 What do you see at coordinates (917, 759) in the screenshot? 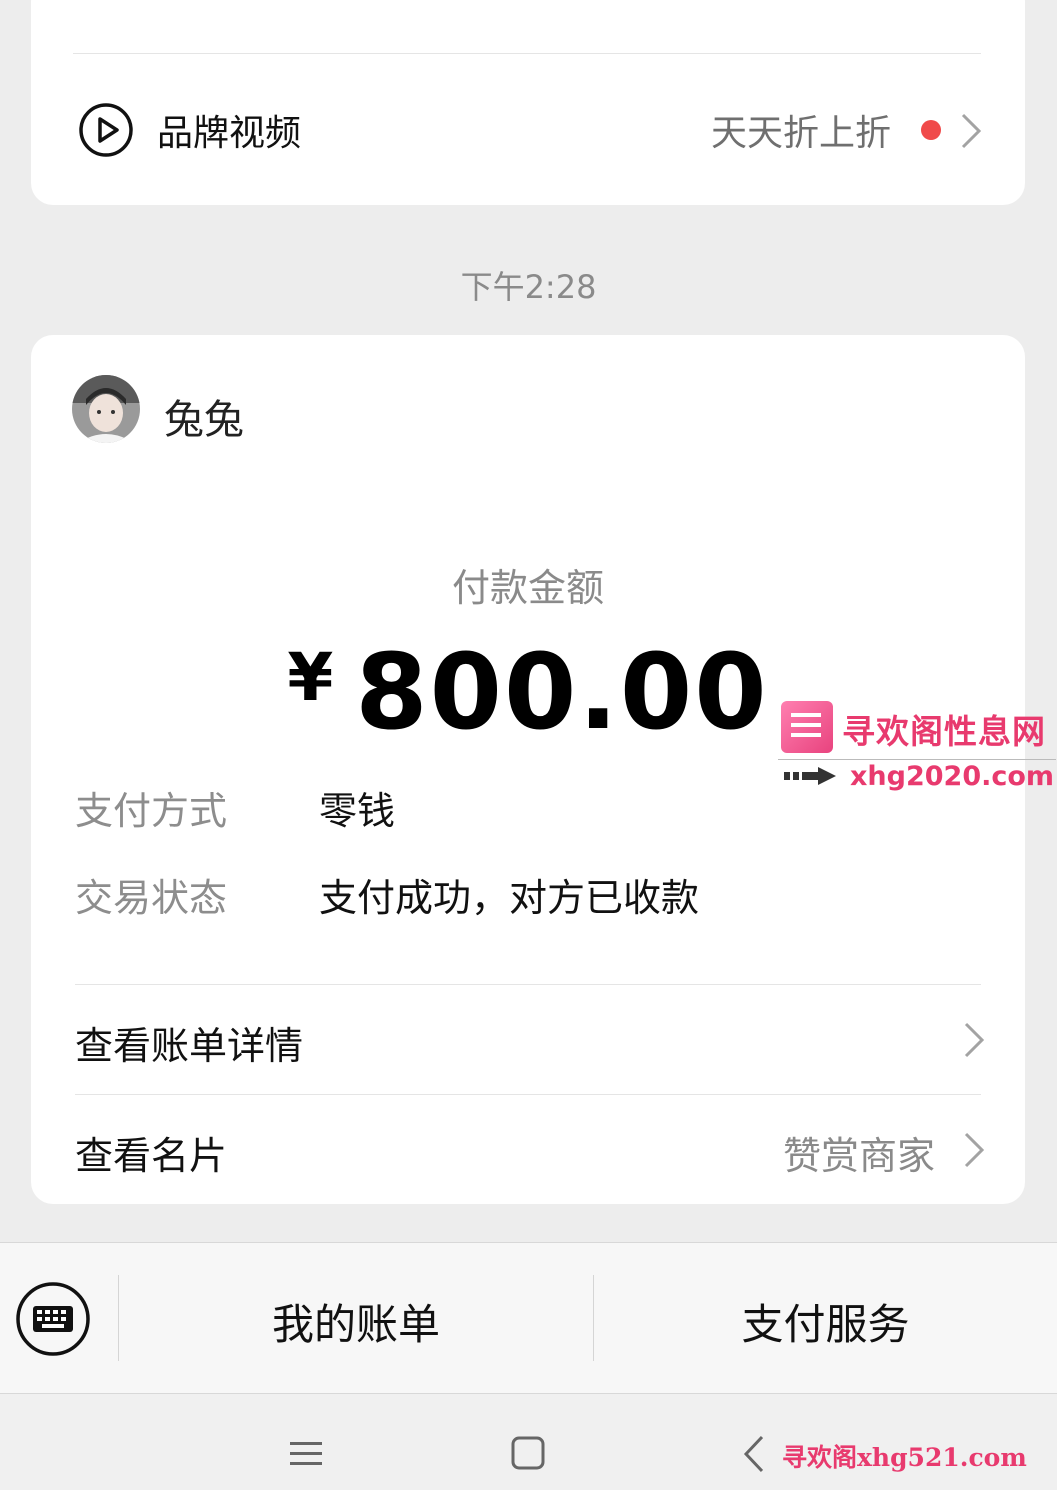
I see `watermark-line` at bounding box center [917, 759].